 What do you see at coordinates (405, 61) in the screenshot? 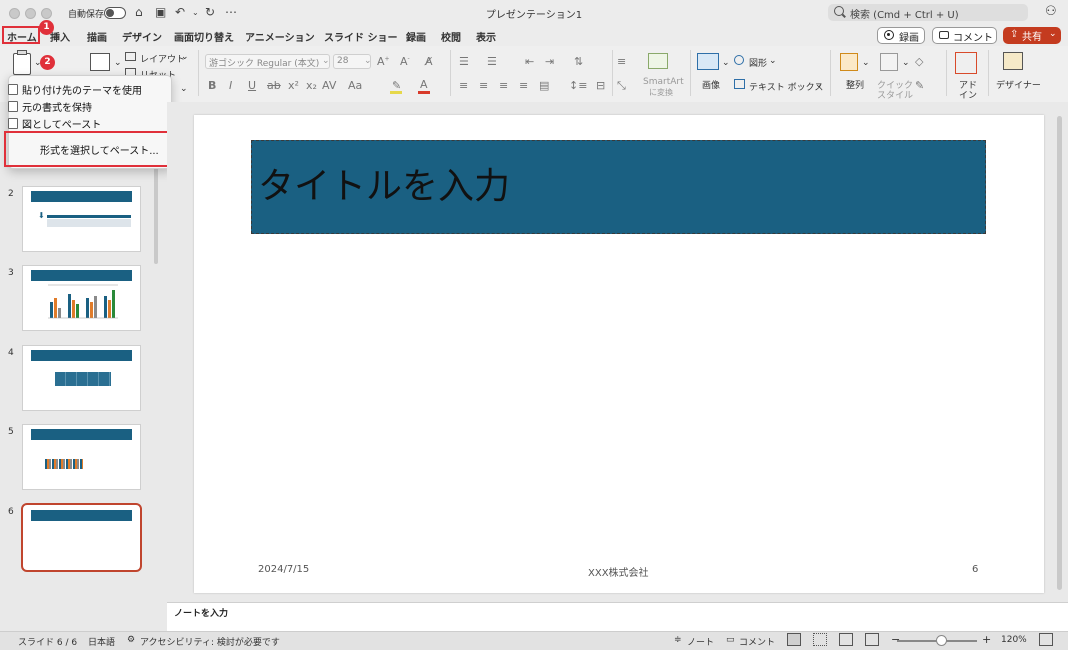
I see `shrink-font-icon: A-` at bounding box center [405, 61].